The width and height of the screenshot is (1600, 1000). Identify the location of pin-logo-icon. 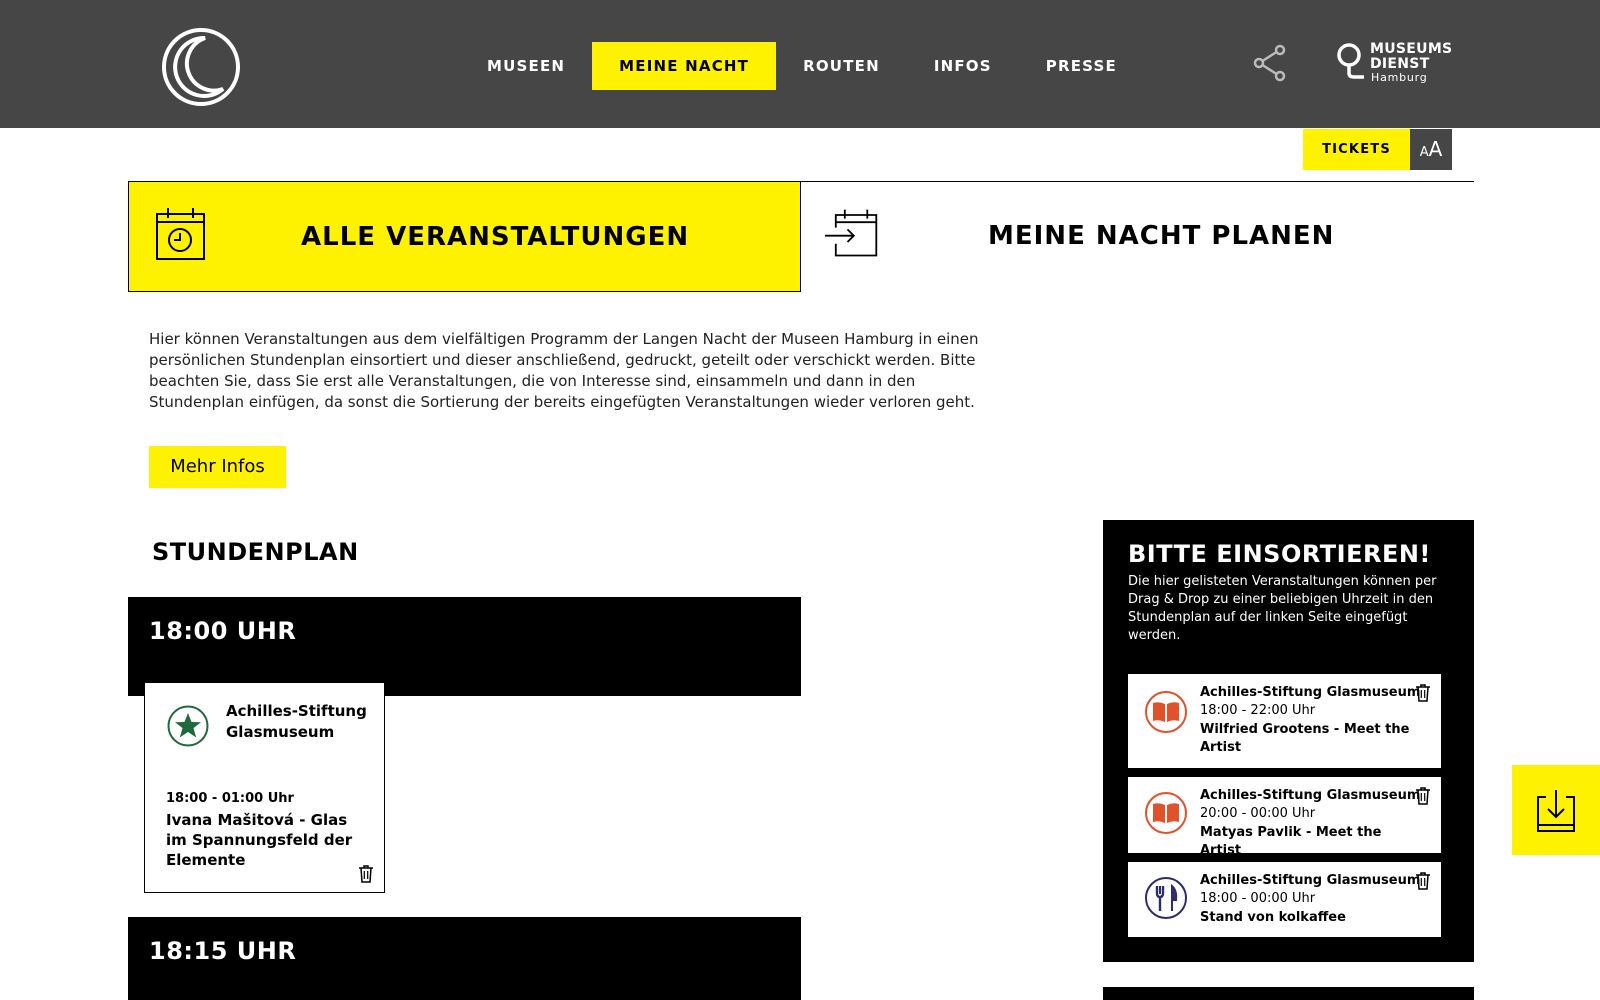
(1350, 61).